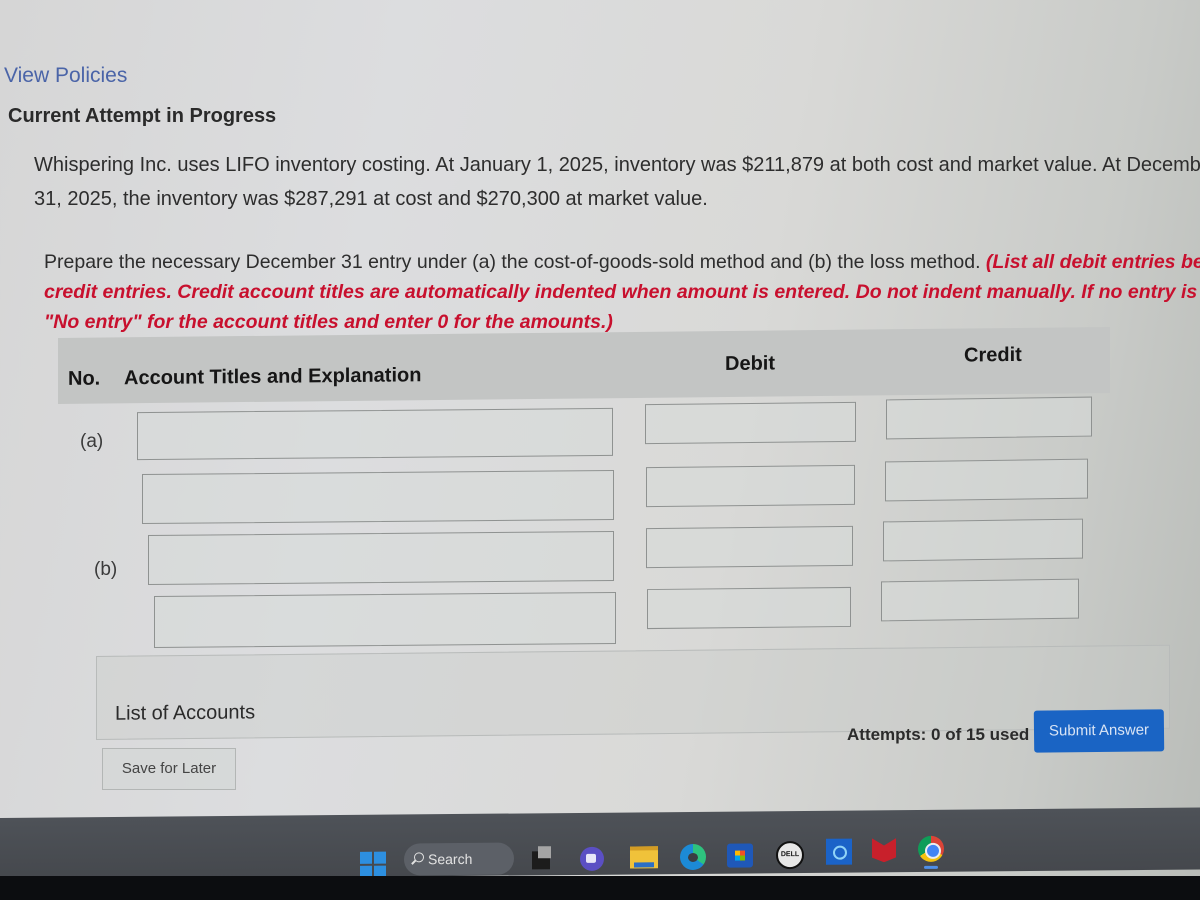 This screenshot has width=1200, height=900. Describe the element at coordinates (600, 843) in the screenshot. I see `windows-taskbar: Search DELL` at that location.